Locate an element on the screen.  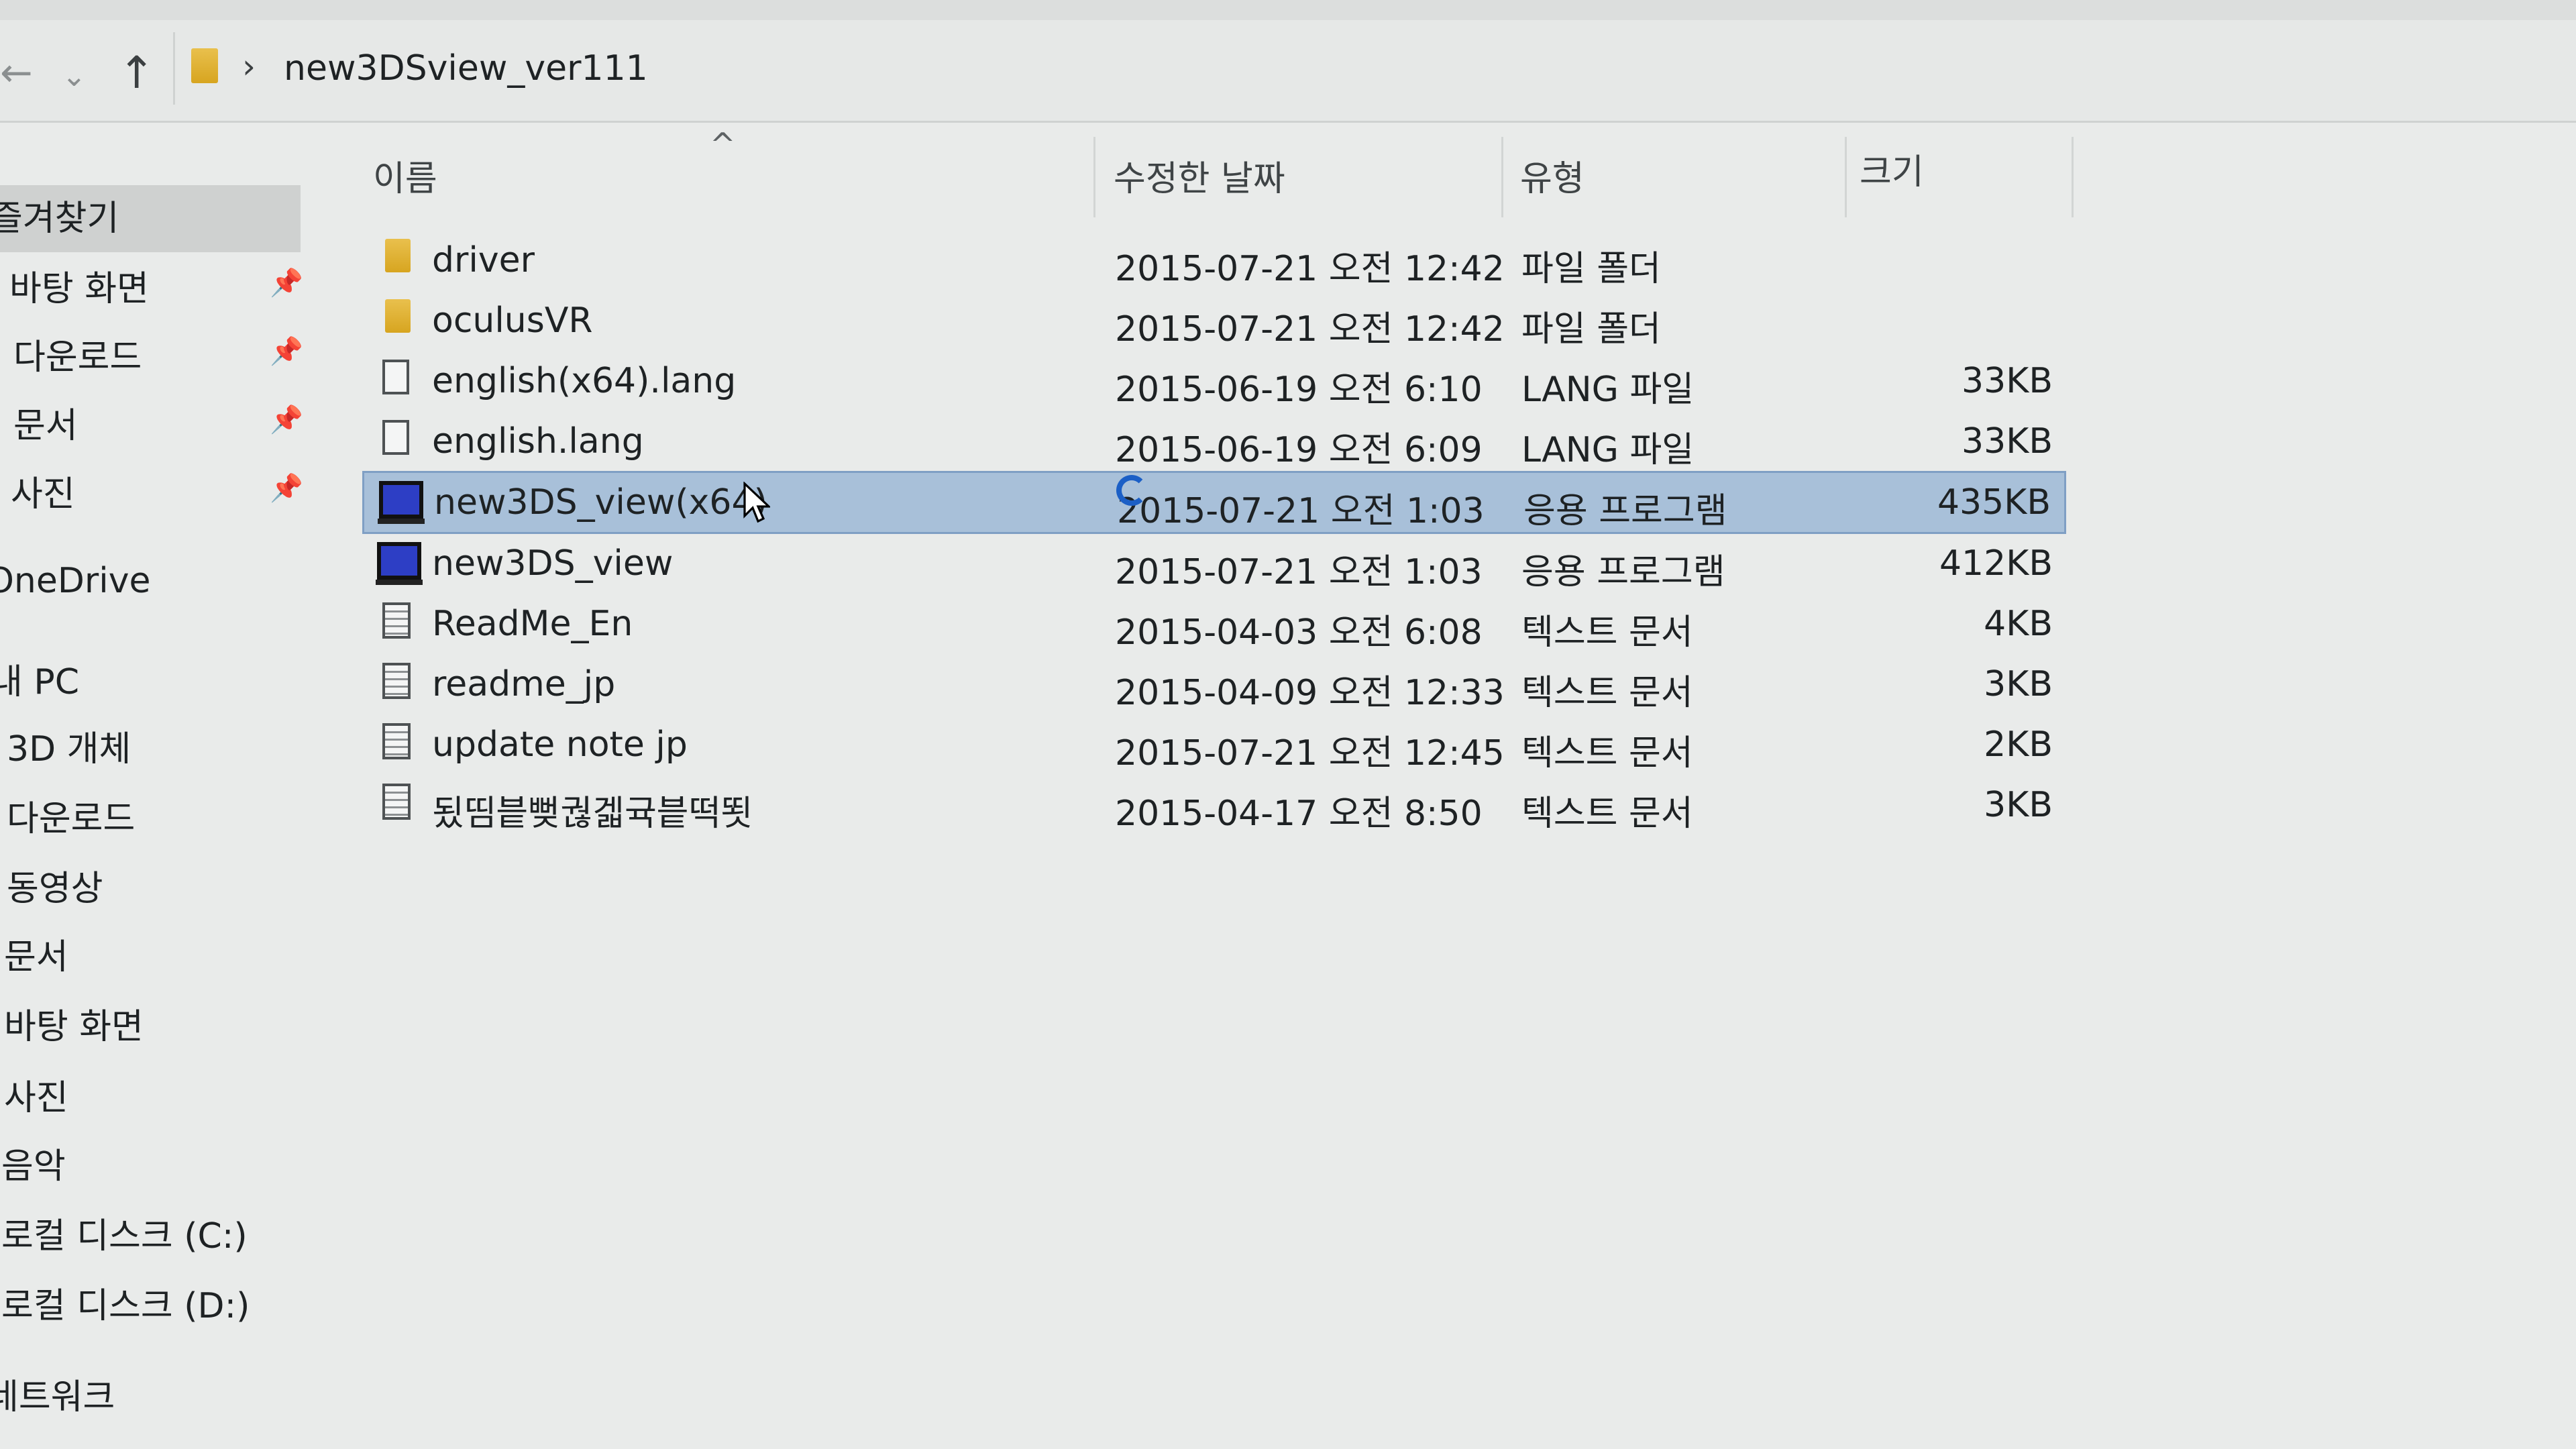
file-date-modified: 2015-06-19 오전 6:10 is located at coordinates (1299, 390).